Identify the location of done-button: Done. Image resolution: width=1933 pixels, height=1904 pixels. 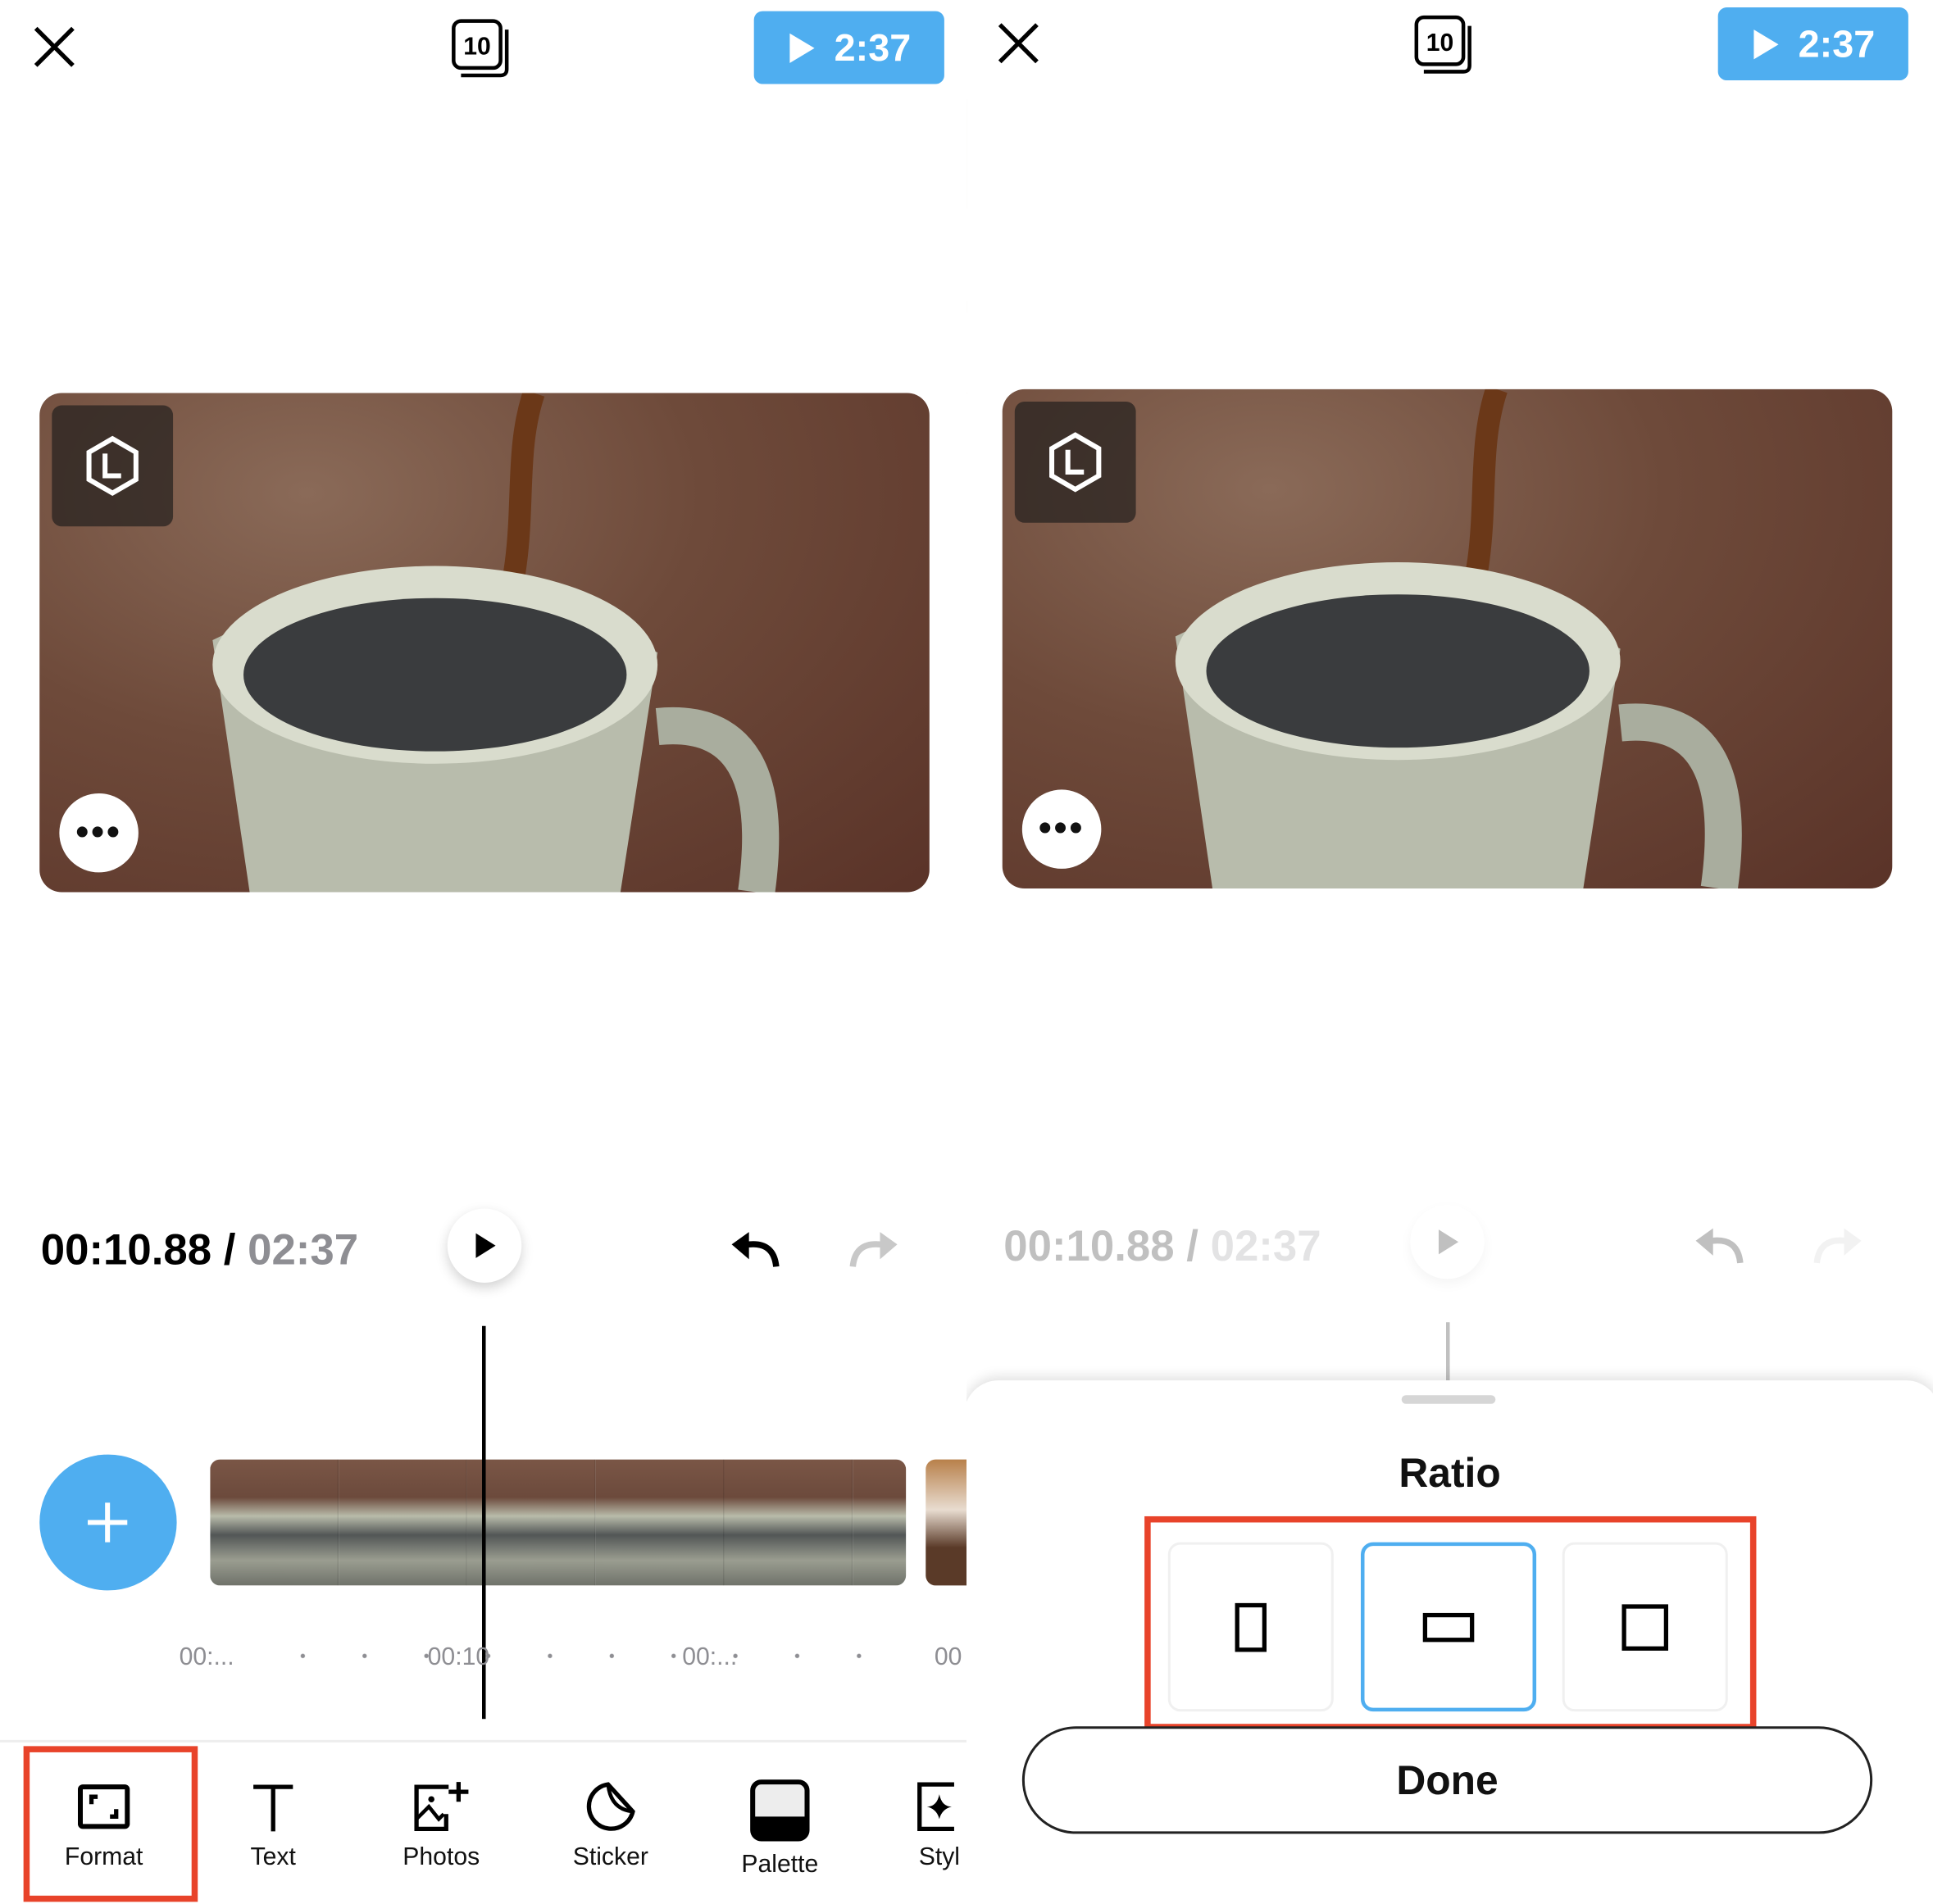
(1447, 1780).